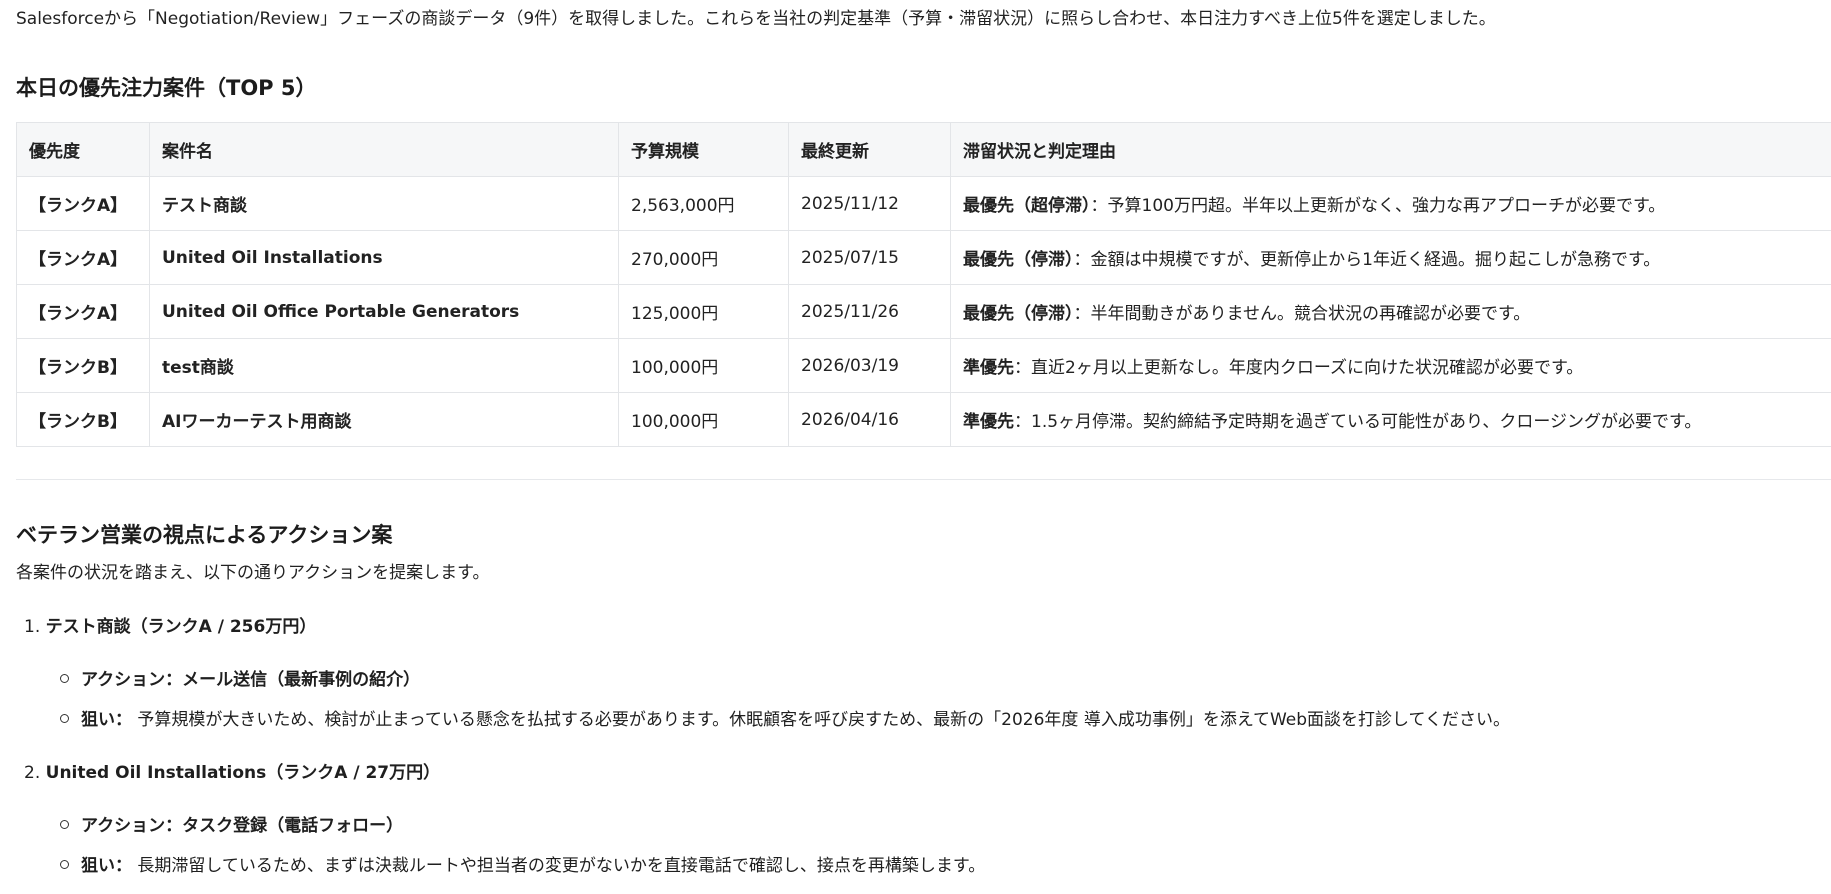 The width and height of the screenshot is (1831, 894). Describe the element at coordinates (242, 826) in the screenshot. I see `action-label: アクション：タスク登録（電話フォロー）` at that location.